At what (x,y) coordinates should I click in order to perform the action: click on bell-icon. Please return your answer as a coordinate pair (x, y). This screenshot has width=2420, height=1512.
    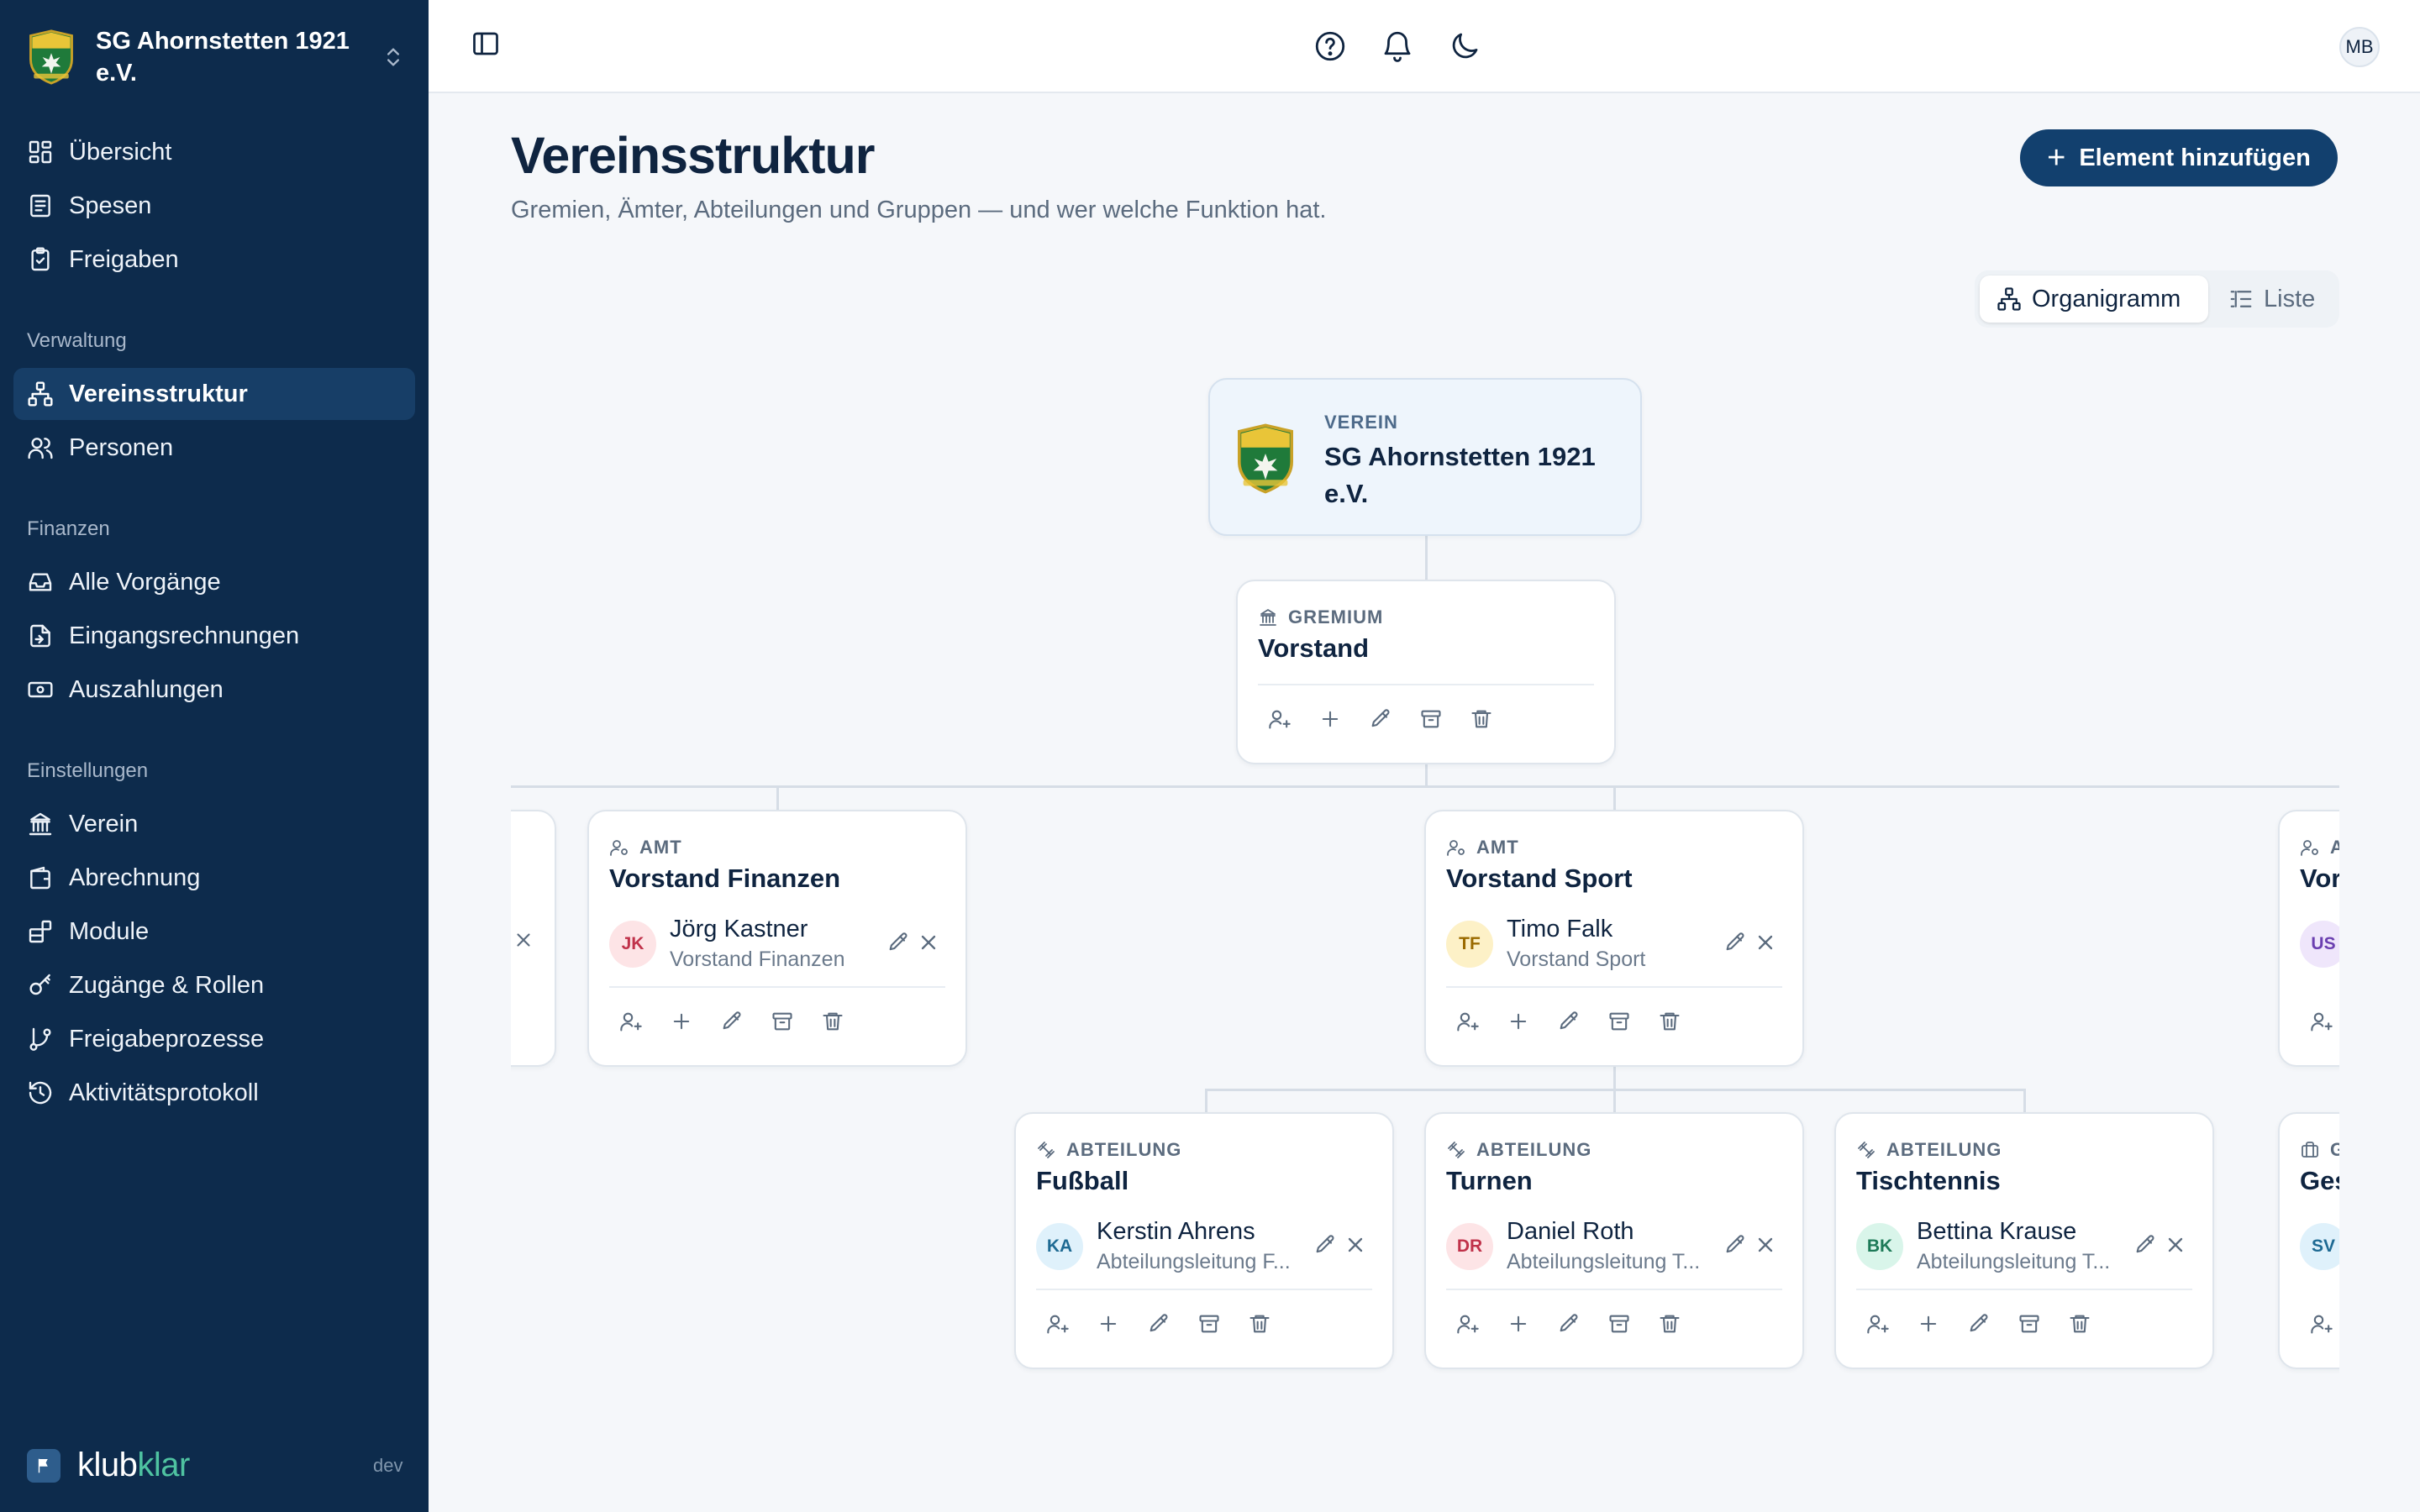
    Looking at the image, I should click on (1397, 46).